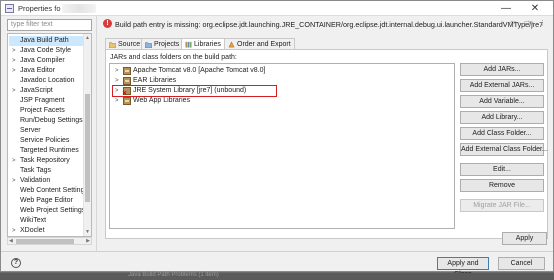  I want to click on tree-item: Run/Debug Settings, so click(46, 121).